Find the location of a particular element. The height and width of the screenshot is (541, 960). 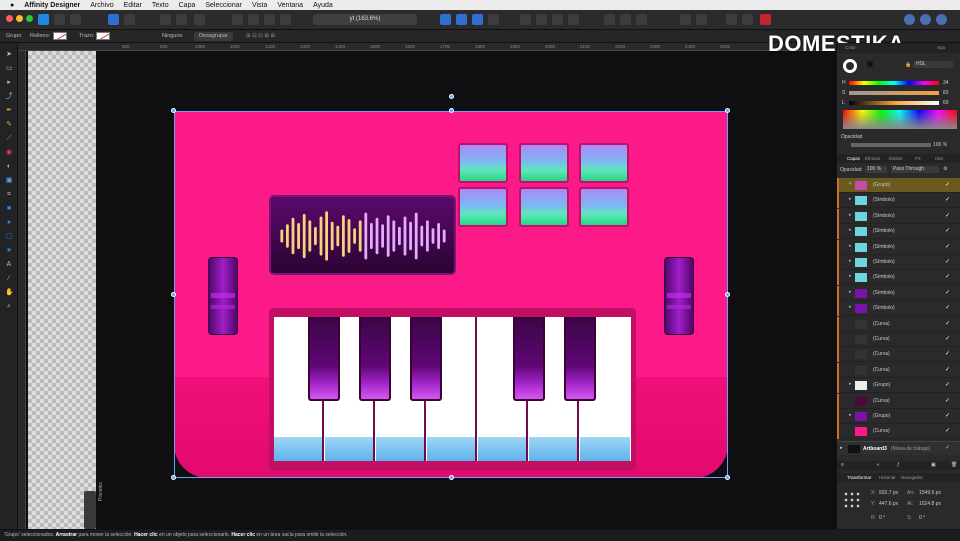

shear-field: 0 ° is located at coordinates (922, 518).